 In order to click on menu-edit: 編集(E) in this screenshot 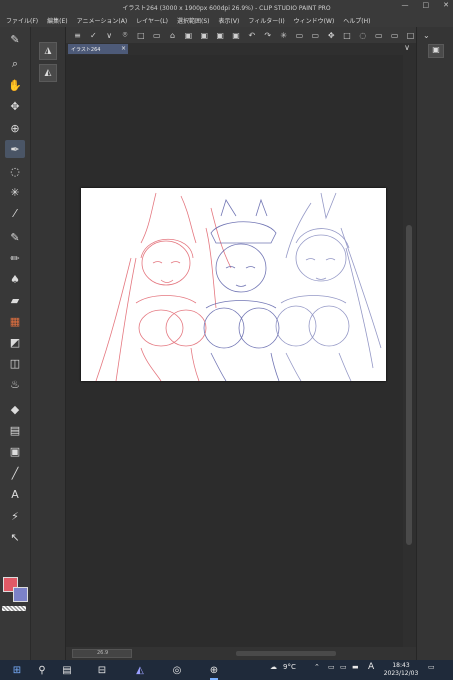, I will do `click(57, 20)`.